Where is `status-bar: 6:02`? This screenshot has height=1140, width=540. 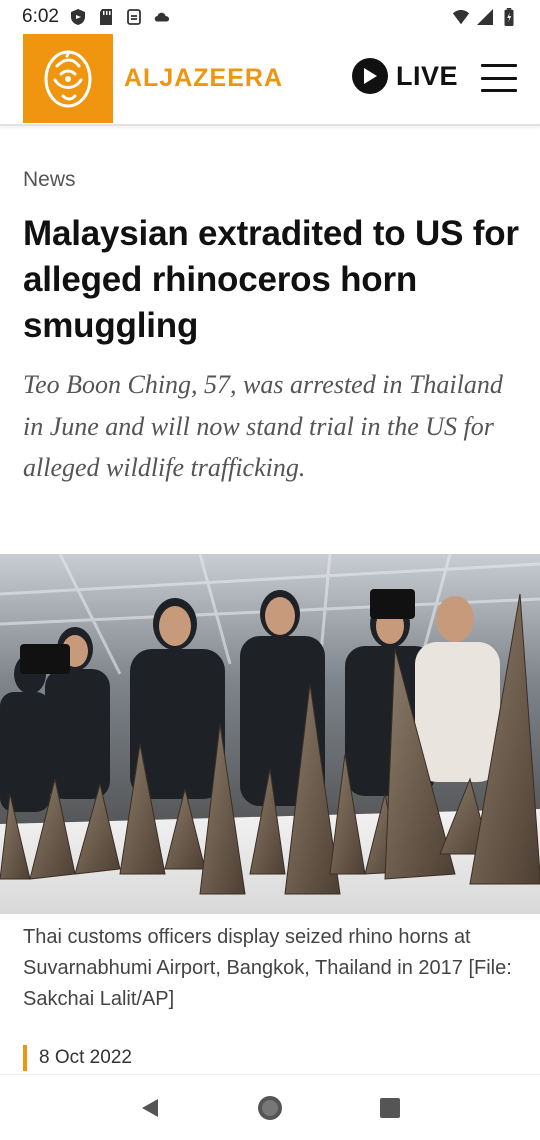
status-bar: 6:02 is located at coordinates (270, 17).